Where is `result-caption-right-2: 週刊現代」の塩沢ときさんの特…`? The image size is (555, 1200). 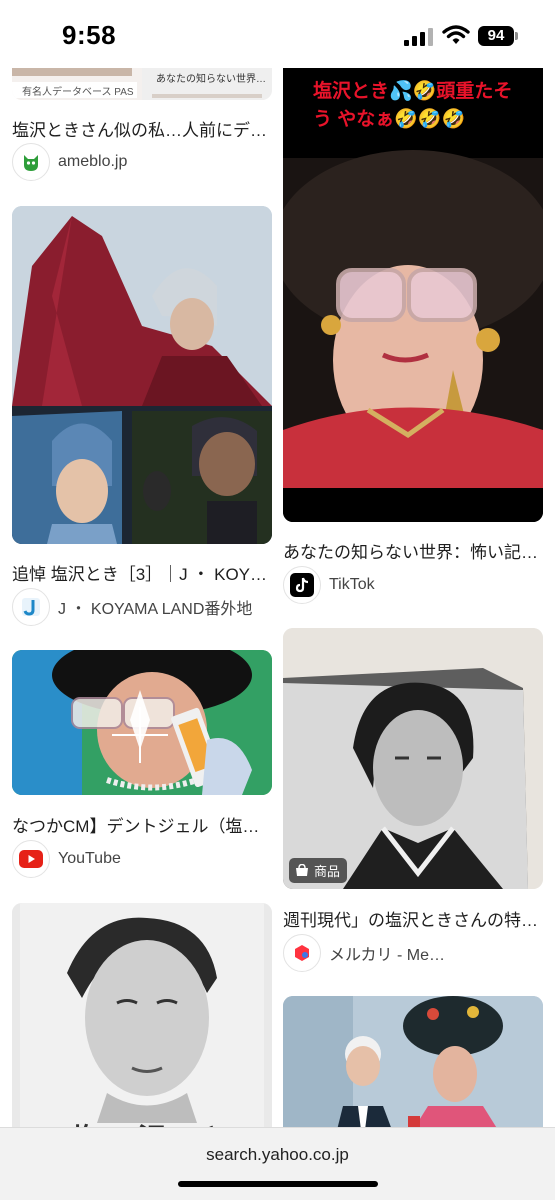
result-caption-right-2: 週刊現代」の塩沢ときさんの特… is located at coordinates (413, 918).